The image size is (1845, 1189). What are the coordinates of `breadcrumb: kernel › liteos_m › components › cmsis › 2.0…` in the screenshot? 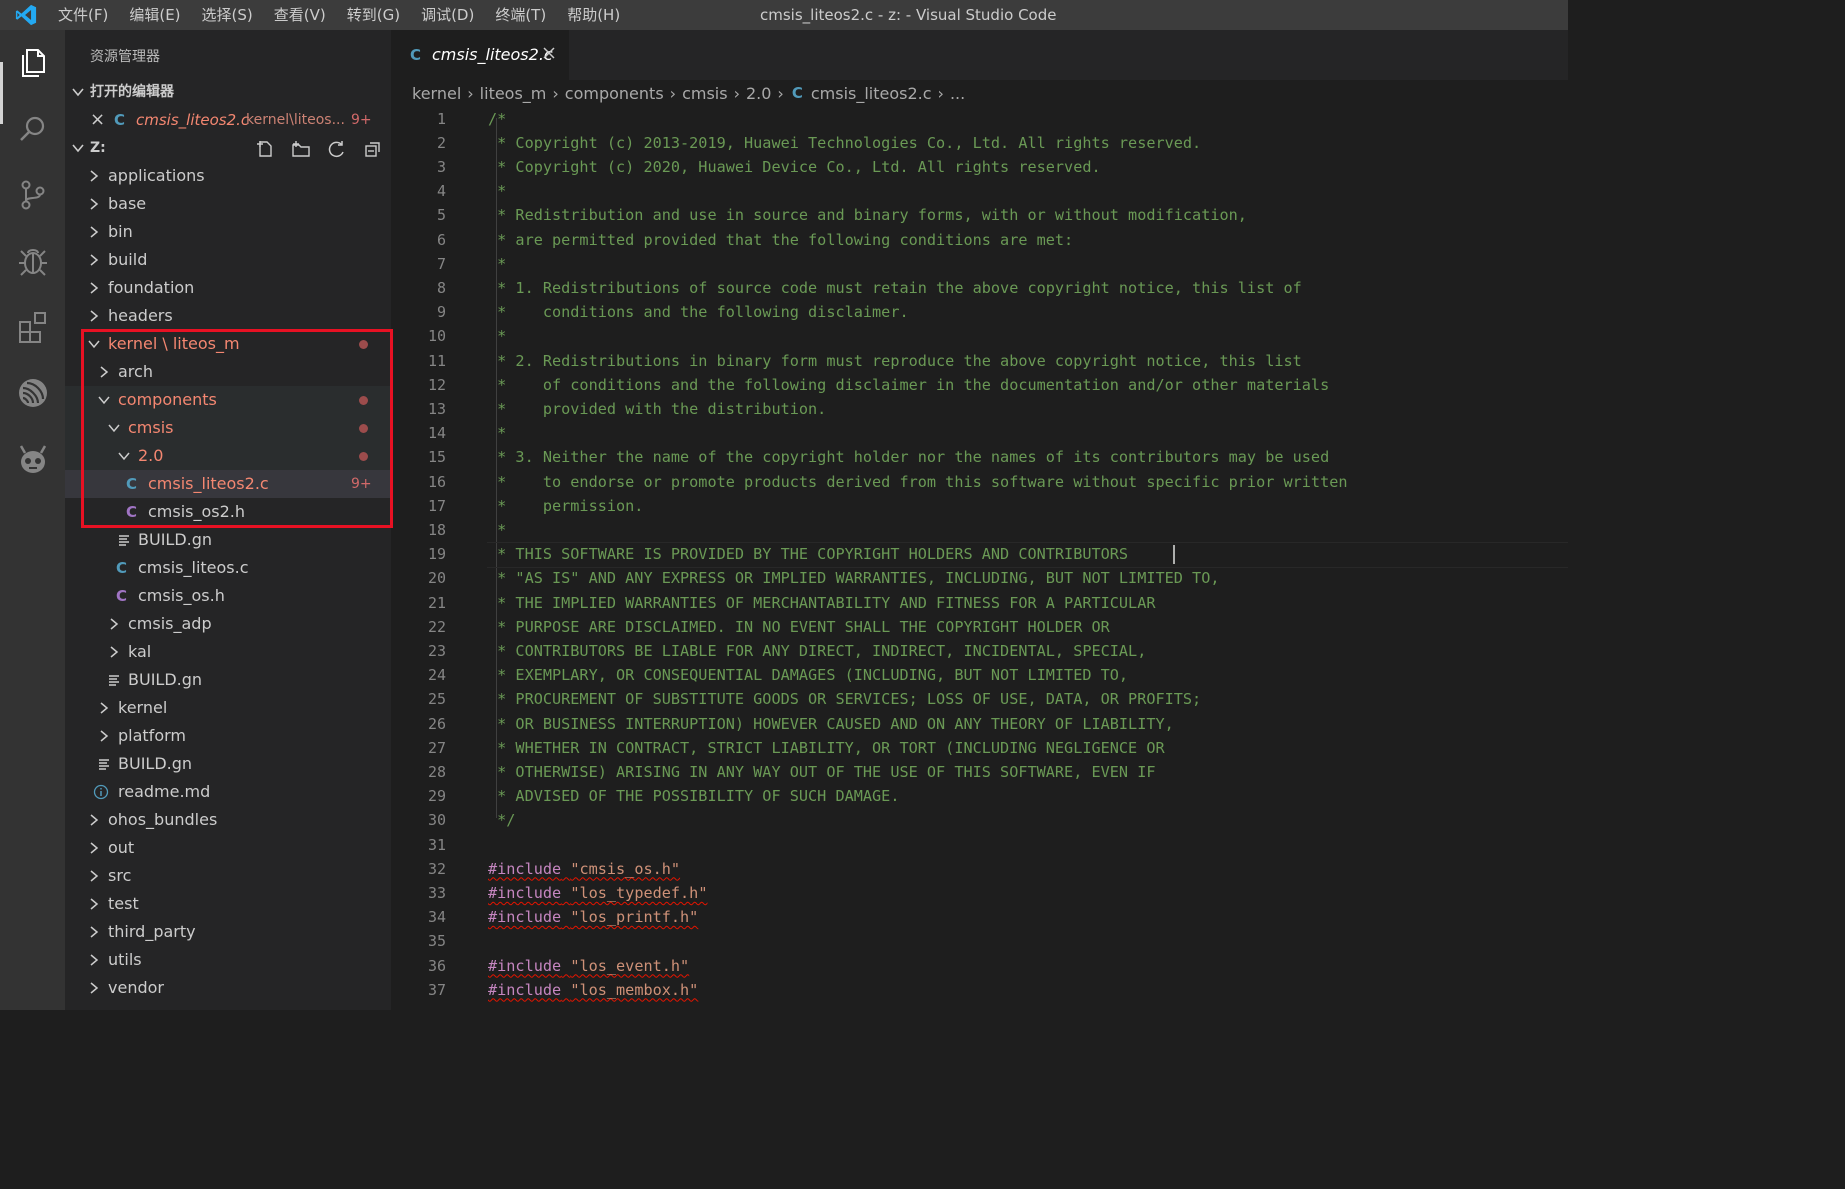 It's located at (688, 93).